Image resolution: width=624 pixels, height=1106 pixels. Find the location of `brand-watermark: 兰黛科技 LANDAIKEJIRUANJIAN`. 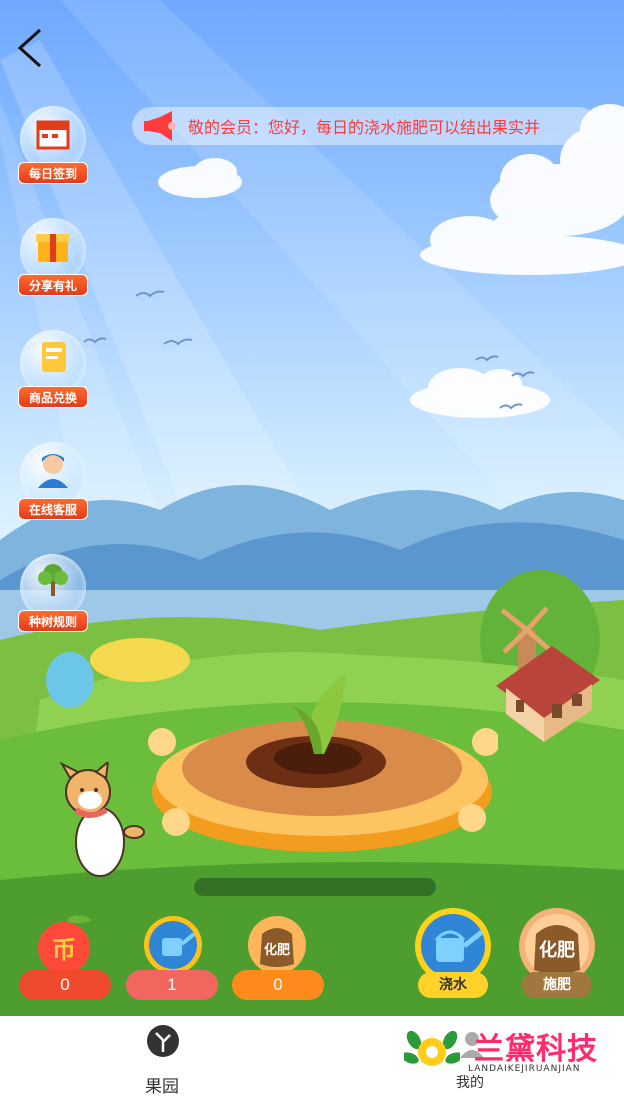

brand-watermark: 兰黛科技 LANDAIKEJIRUANJIAN is located at coordinates (504, 1050).